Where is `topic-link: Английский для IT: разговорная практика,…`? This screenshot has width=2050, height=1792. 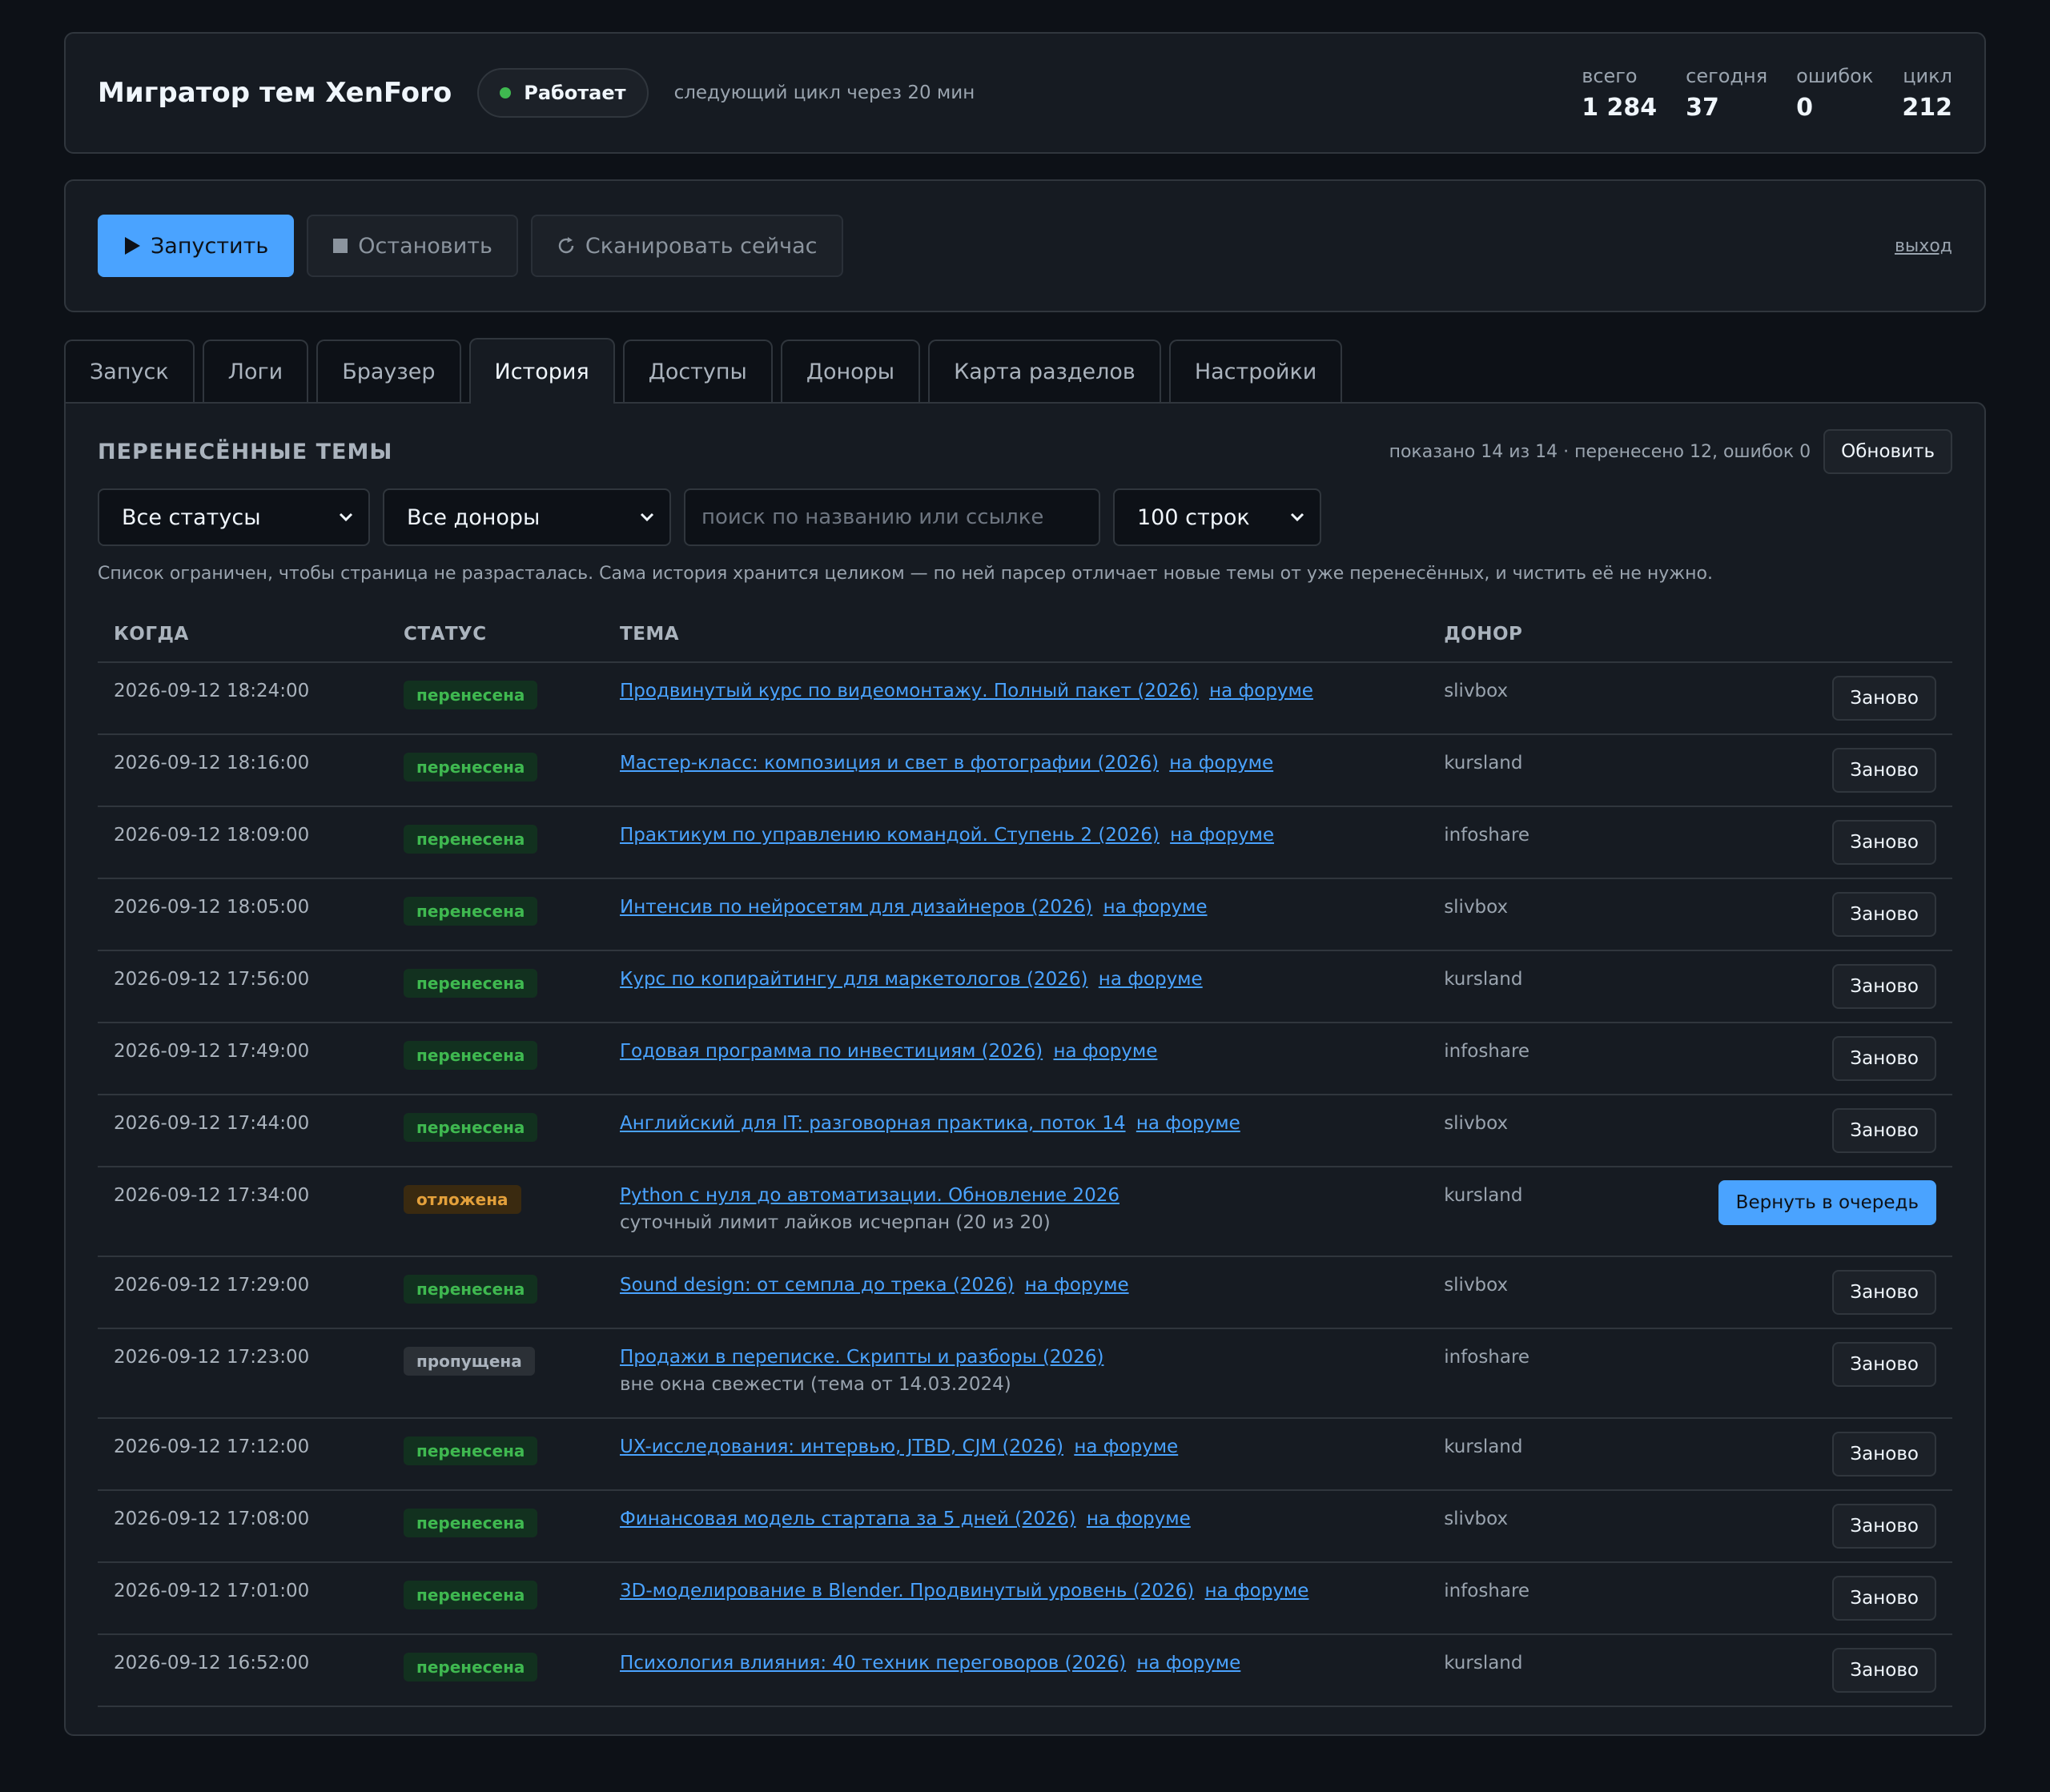
topic-link: Английский для IT: разговорная практика,… is located at coordinates (873, 1123).